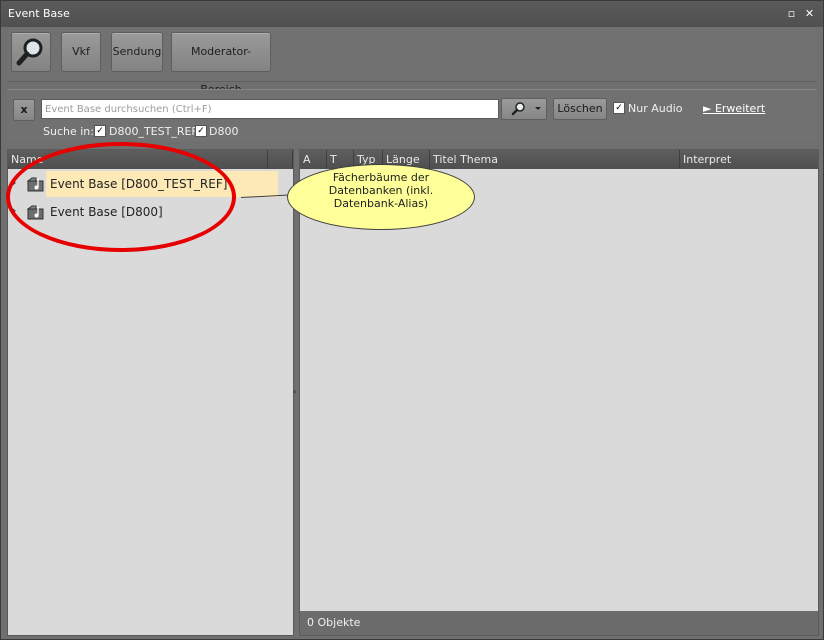 This screenshot has height=640, width=824. What do you see at coordinates (791, 13) in the screenshot?
I see `restore-icon: ▫` at bounding box center [791, 13].